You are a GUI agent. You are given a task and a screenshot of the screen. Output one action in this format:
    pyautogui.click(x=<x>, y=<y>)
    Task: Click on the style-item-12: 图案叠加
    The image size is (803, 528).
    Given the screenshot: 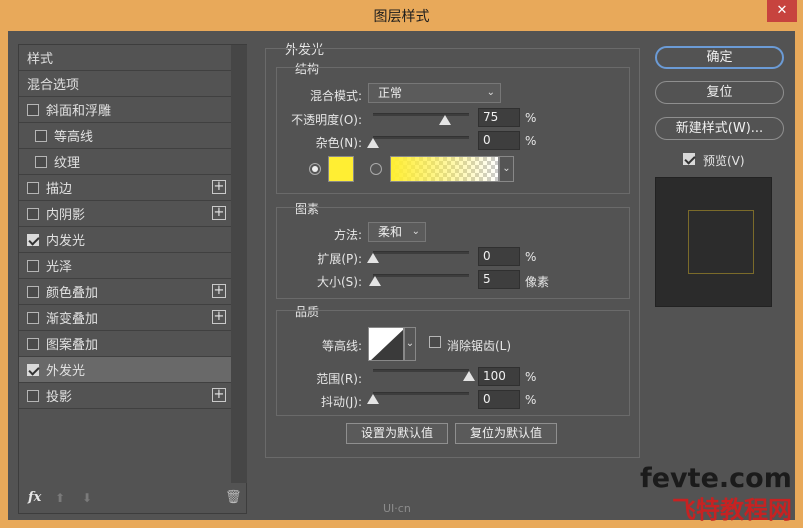 What is the action you would take?
    pyautogui.click(x=125, y=344)
    